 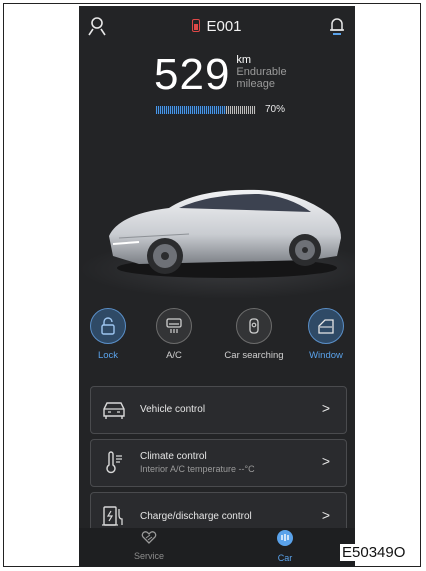 What do you see at coordinates (285, 538) in the screenshot?
I see `car-tab-icon` at bounding box center [285, 538].